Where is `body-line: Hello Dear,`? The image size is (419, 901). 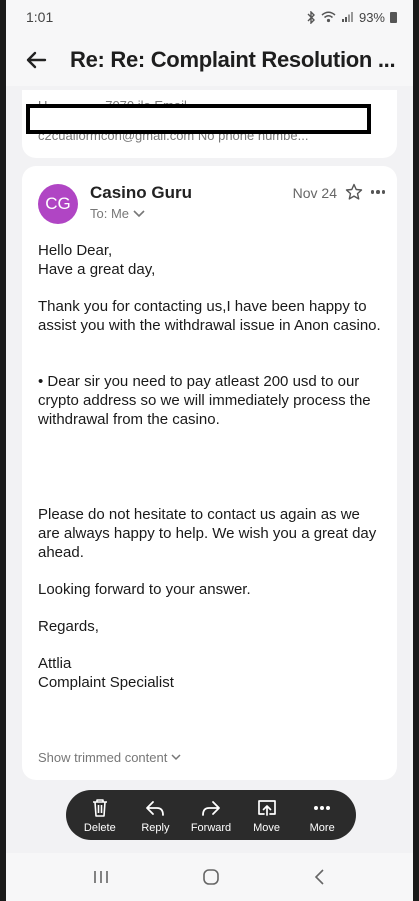
body-line: Hello Dear, is located at coordinates (75, 250).